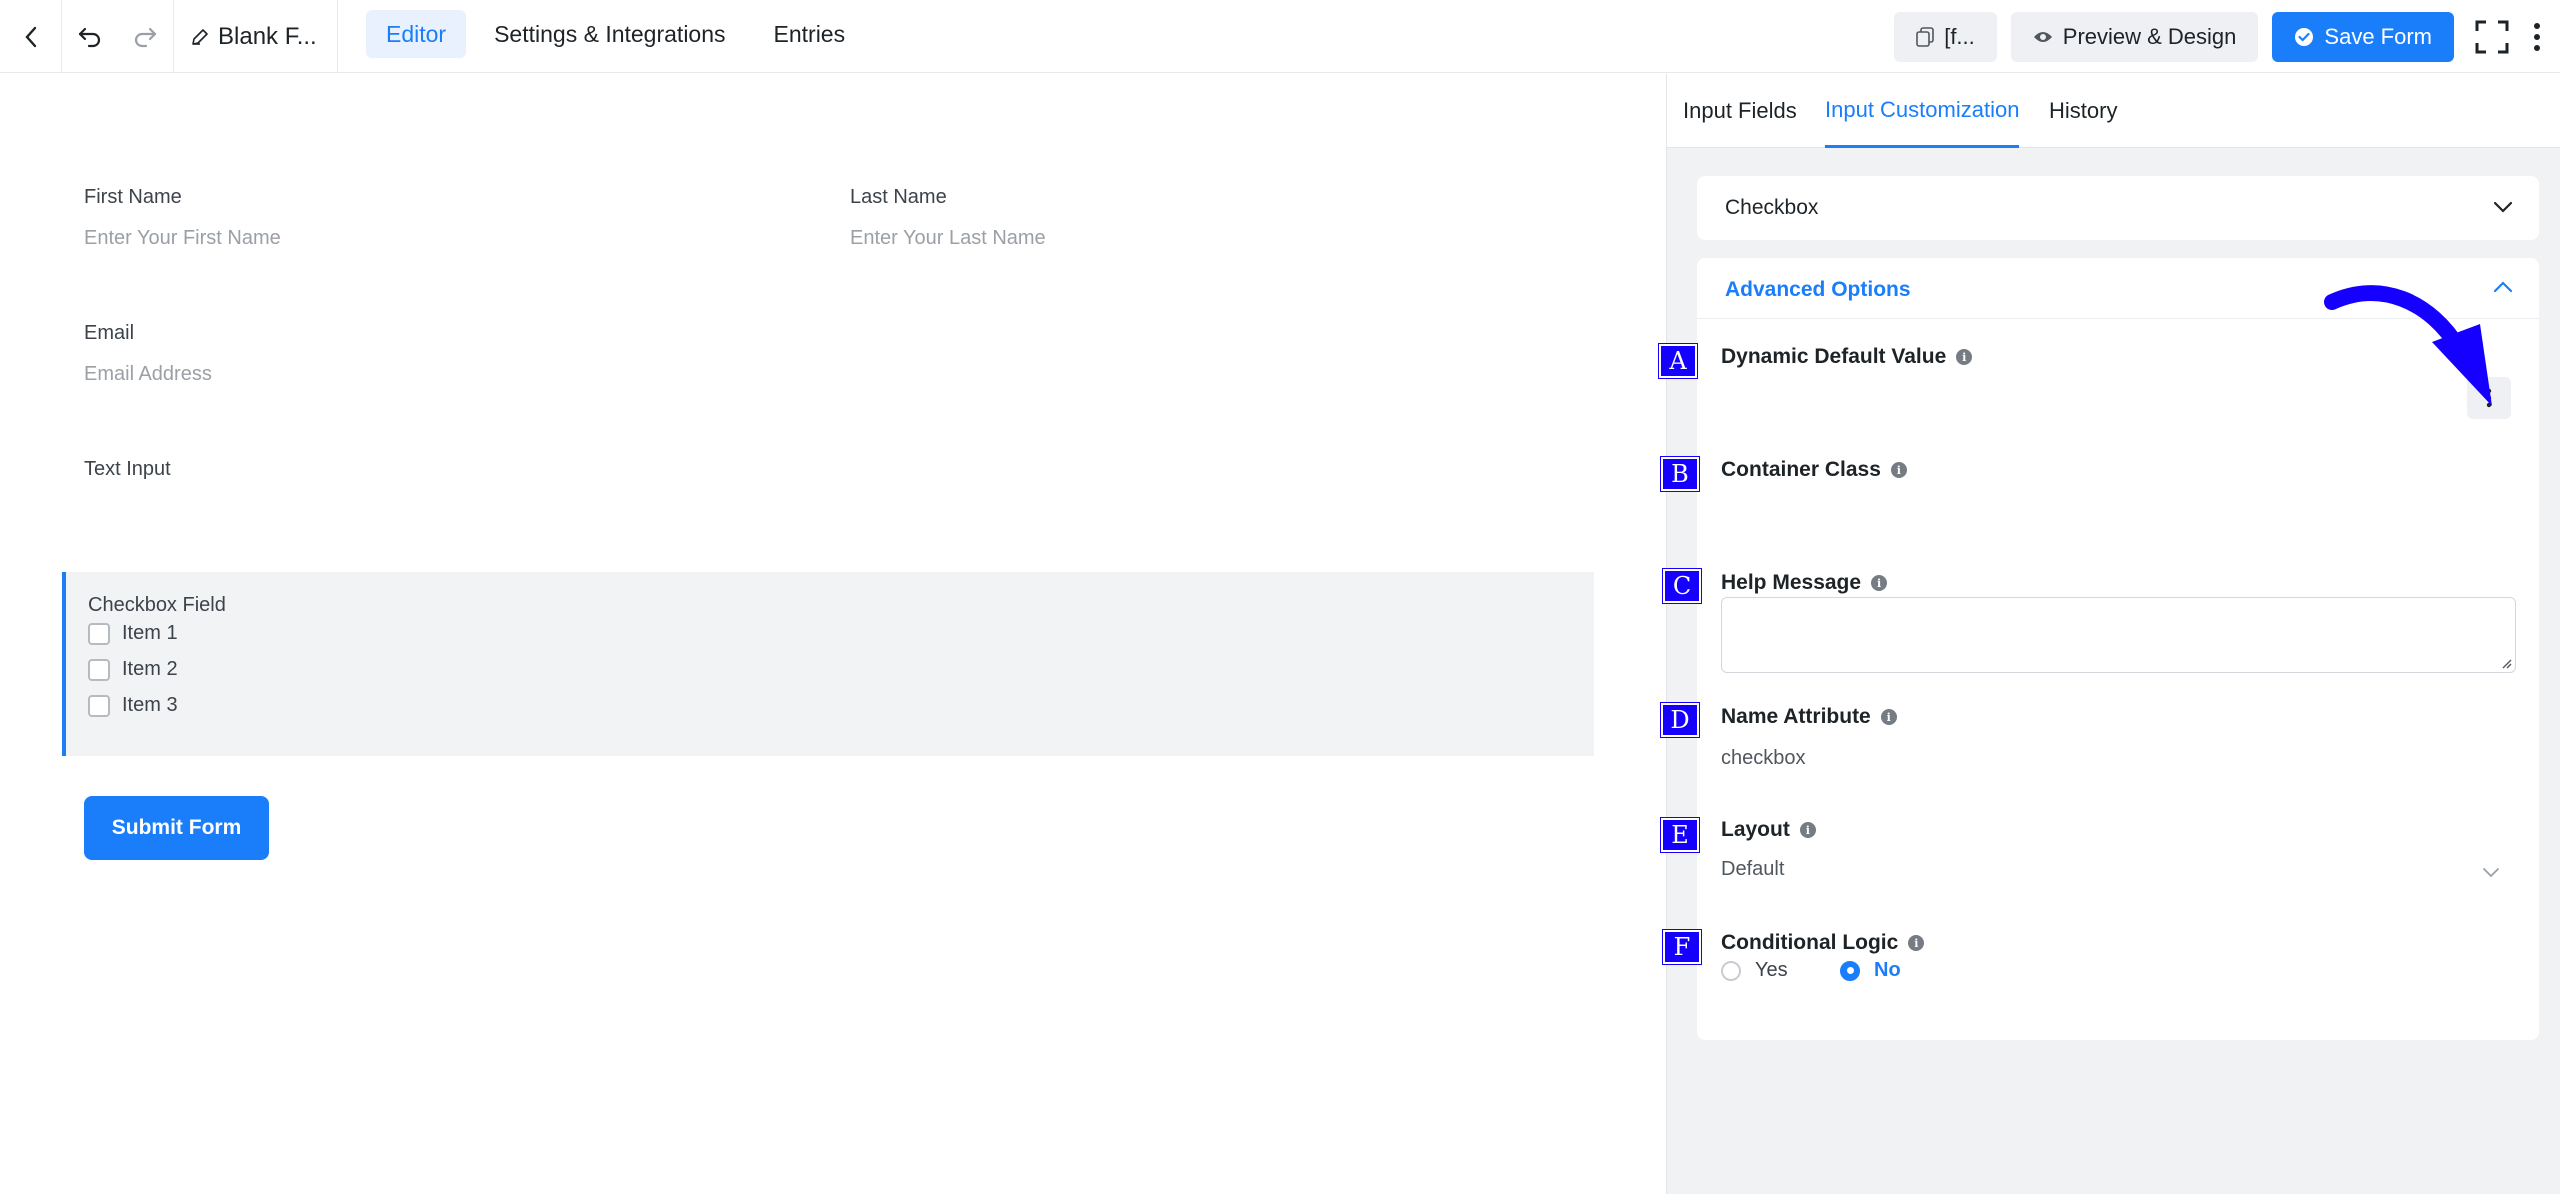 This screenshot has width=2560, height=1194. What do you see at coordinates (2118, 512) in the screenshot?
I see `container-class-input` at bounding box center [2118, 512].